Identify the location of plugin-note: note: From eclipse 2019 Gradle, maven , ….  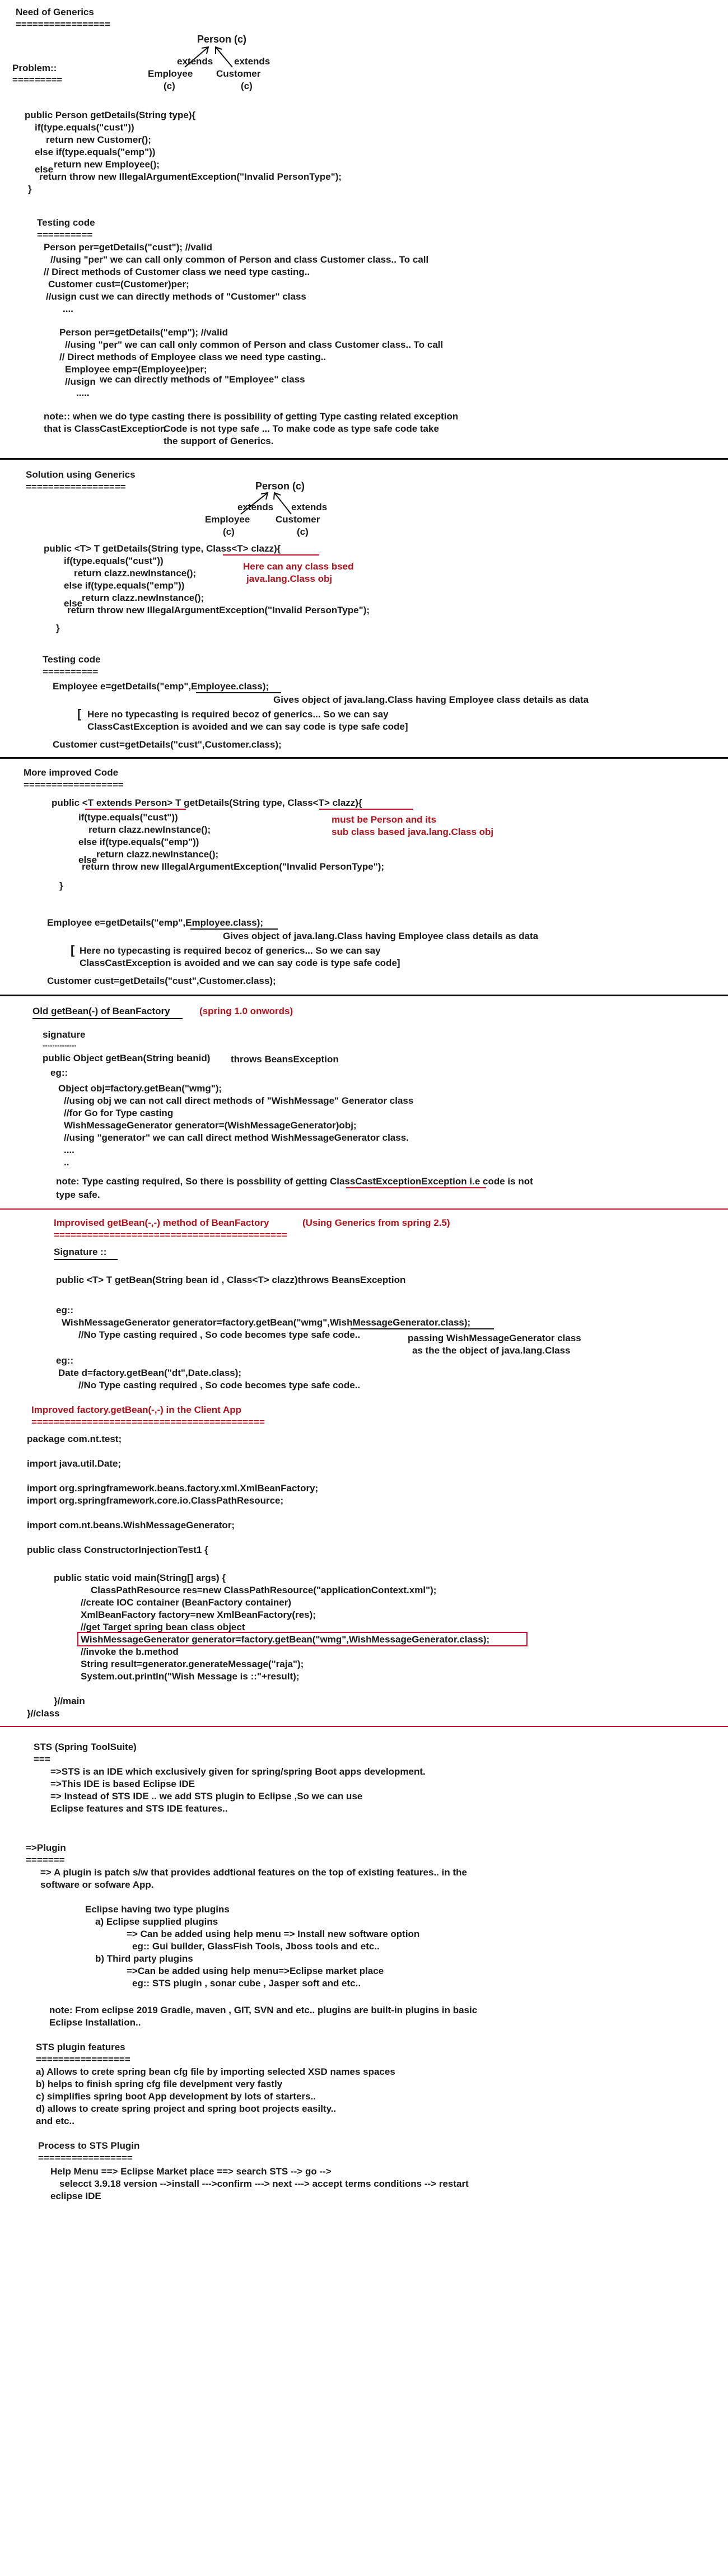
(264, 2010).